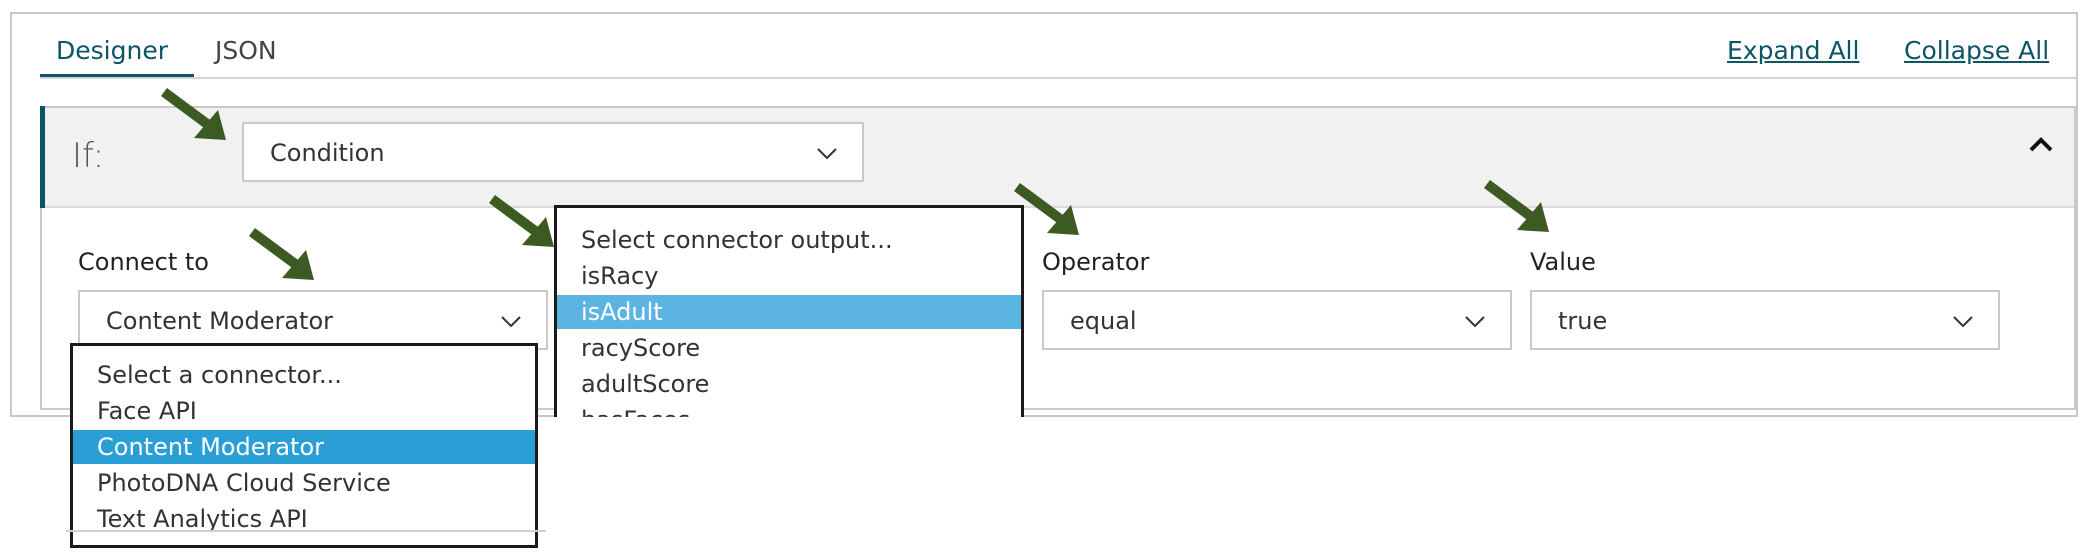 This screenshot has height=556, width=2091. Describe the element at coordinates (1583, 321) in the screenshot. I see `value-value: true` at that location.